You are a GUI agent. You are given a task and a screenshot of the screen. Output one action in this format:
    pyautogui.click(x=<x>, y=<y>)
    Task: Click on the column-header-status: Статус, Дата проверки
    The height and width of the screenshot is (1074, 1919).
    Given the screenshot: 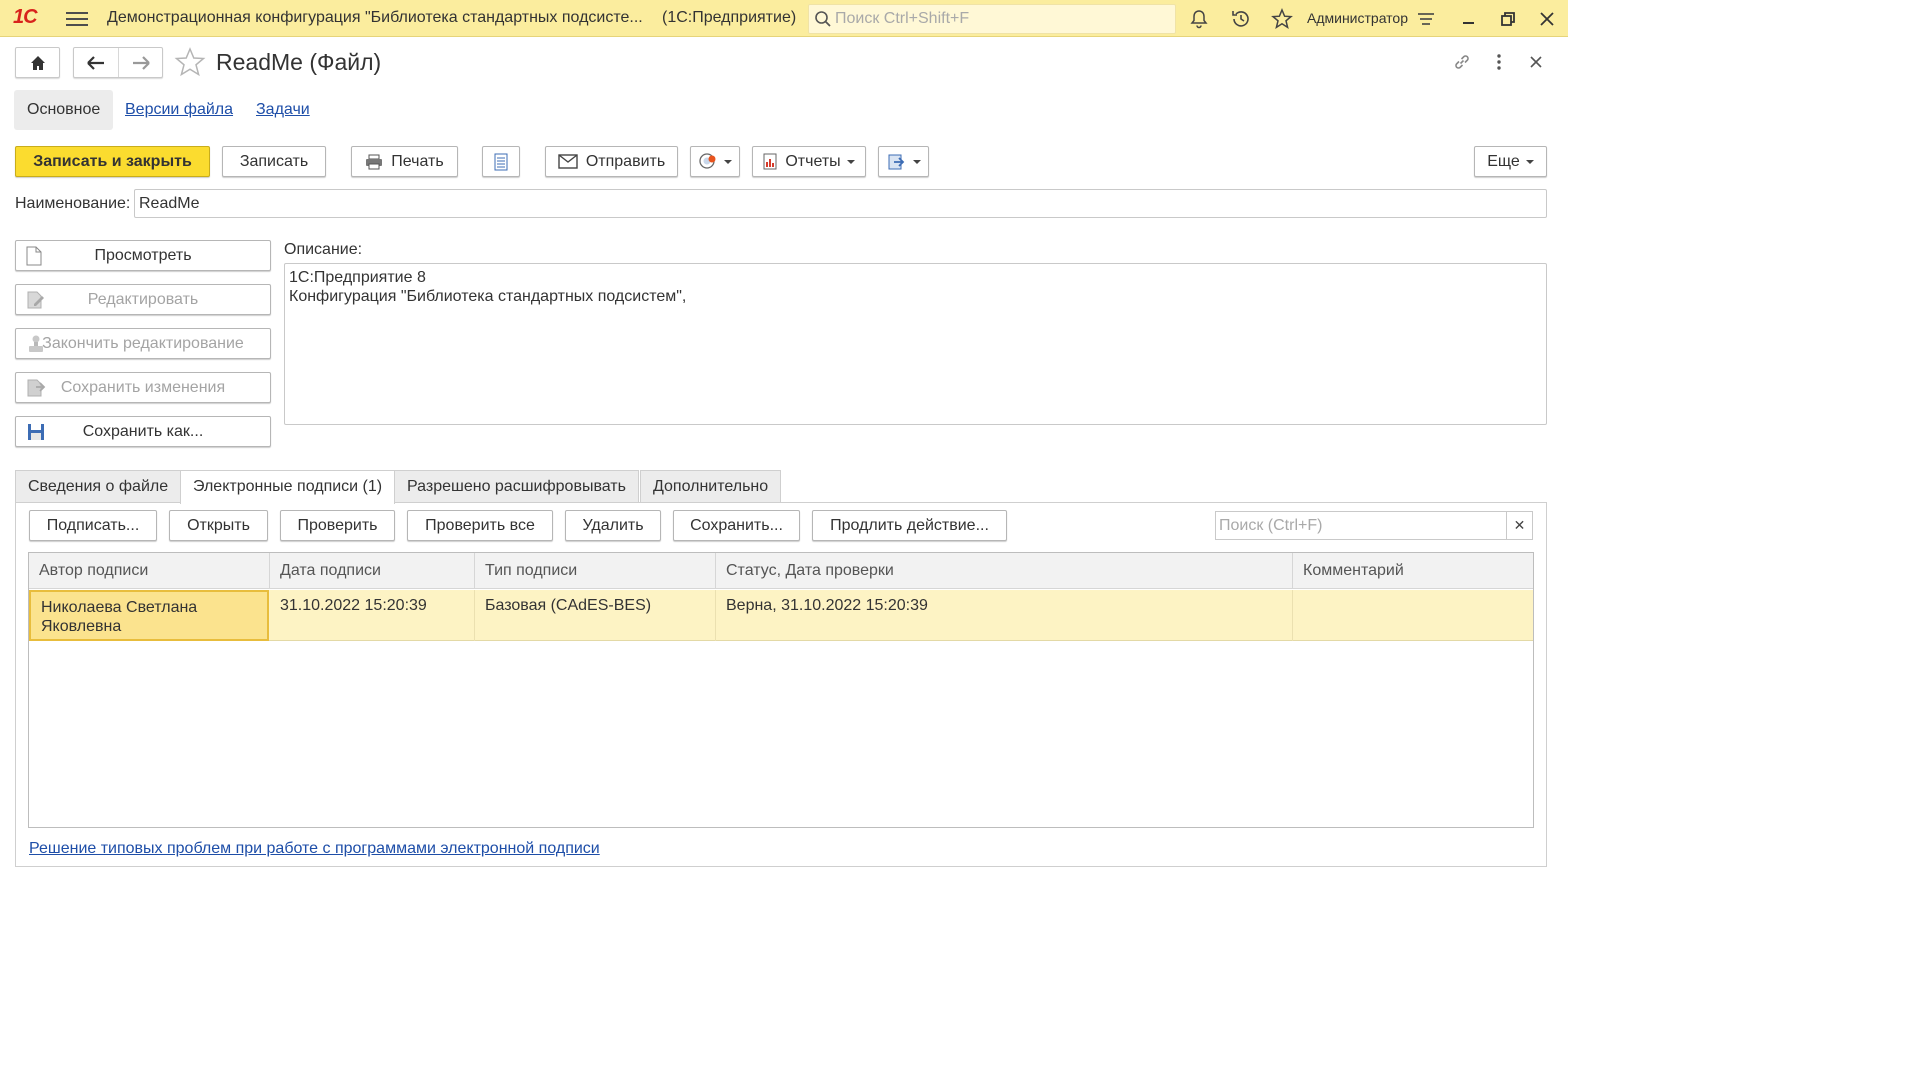 What is the action you would take?
    pyautogui.click(x=1004, y=571)
    